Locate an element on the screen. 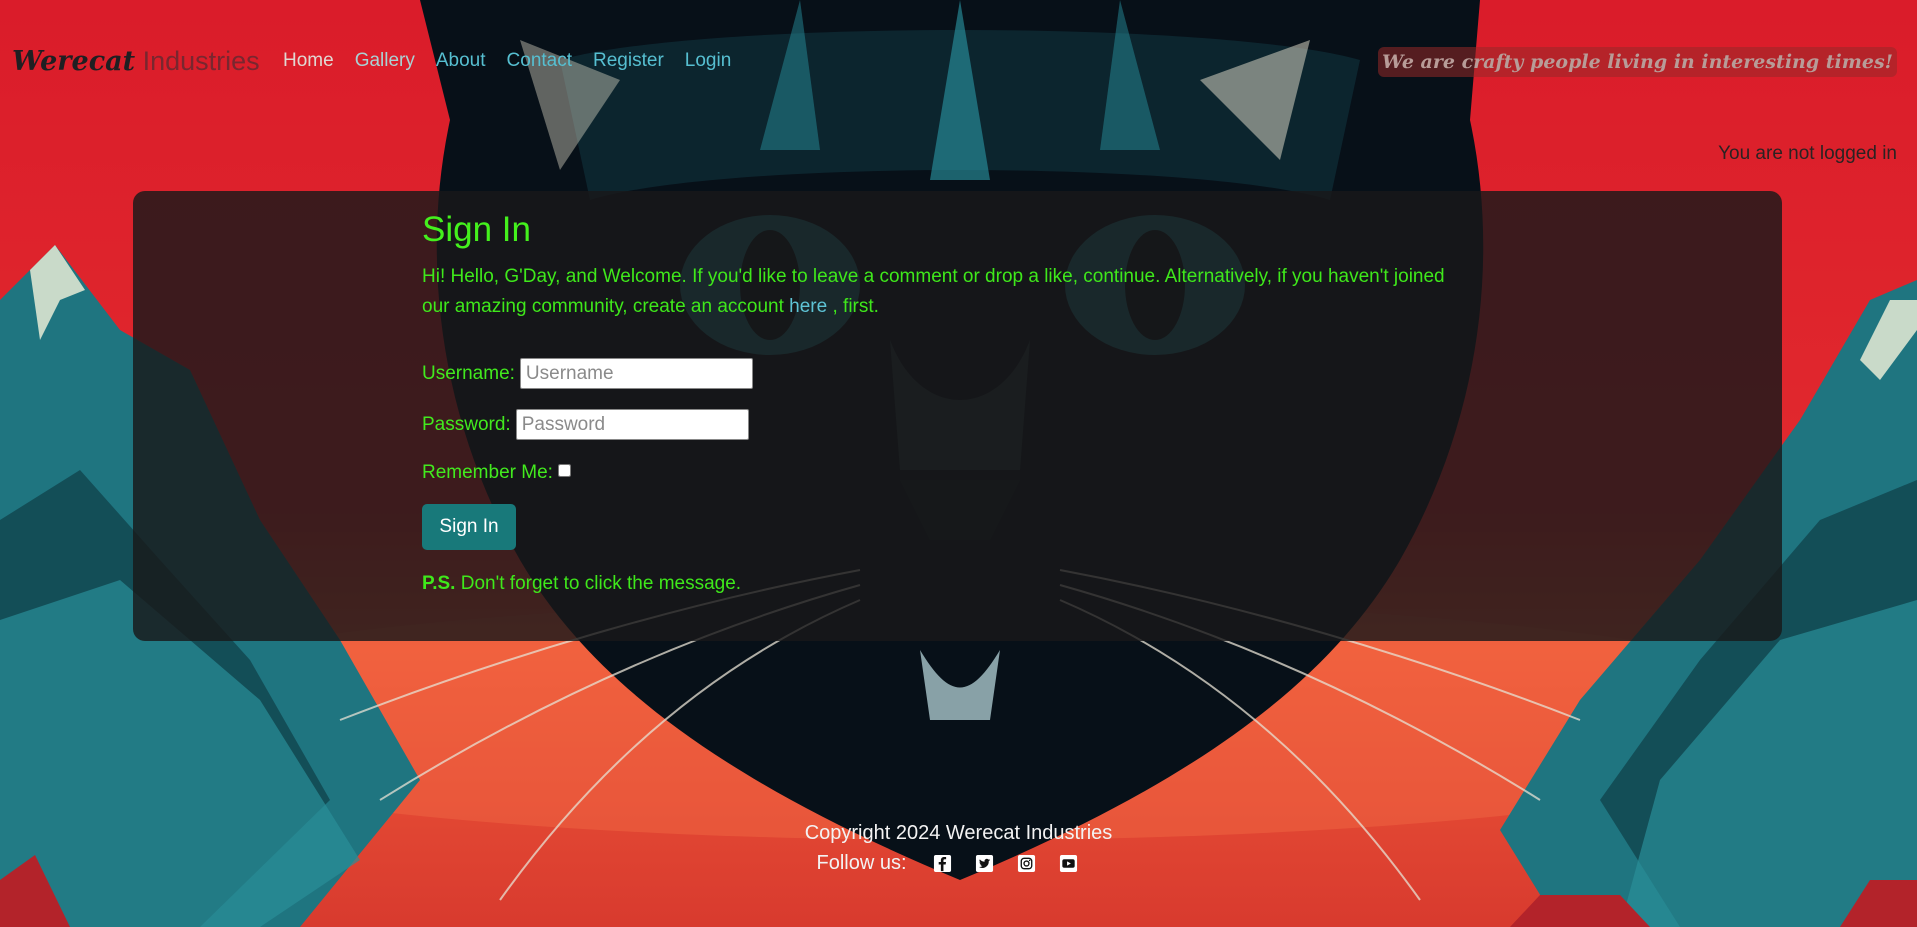 The width and height of the screenshot is (1917, 927). ps-label: P.S. is located at coordinates (439, 583).